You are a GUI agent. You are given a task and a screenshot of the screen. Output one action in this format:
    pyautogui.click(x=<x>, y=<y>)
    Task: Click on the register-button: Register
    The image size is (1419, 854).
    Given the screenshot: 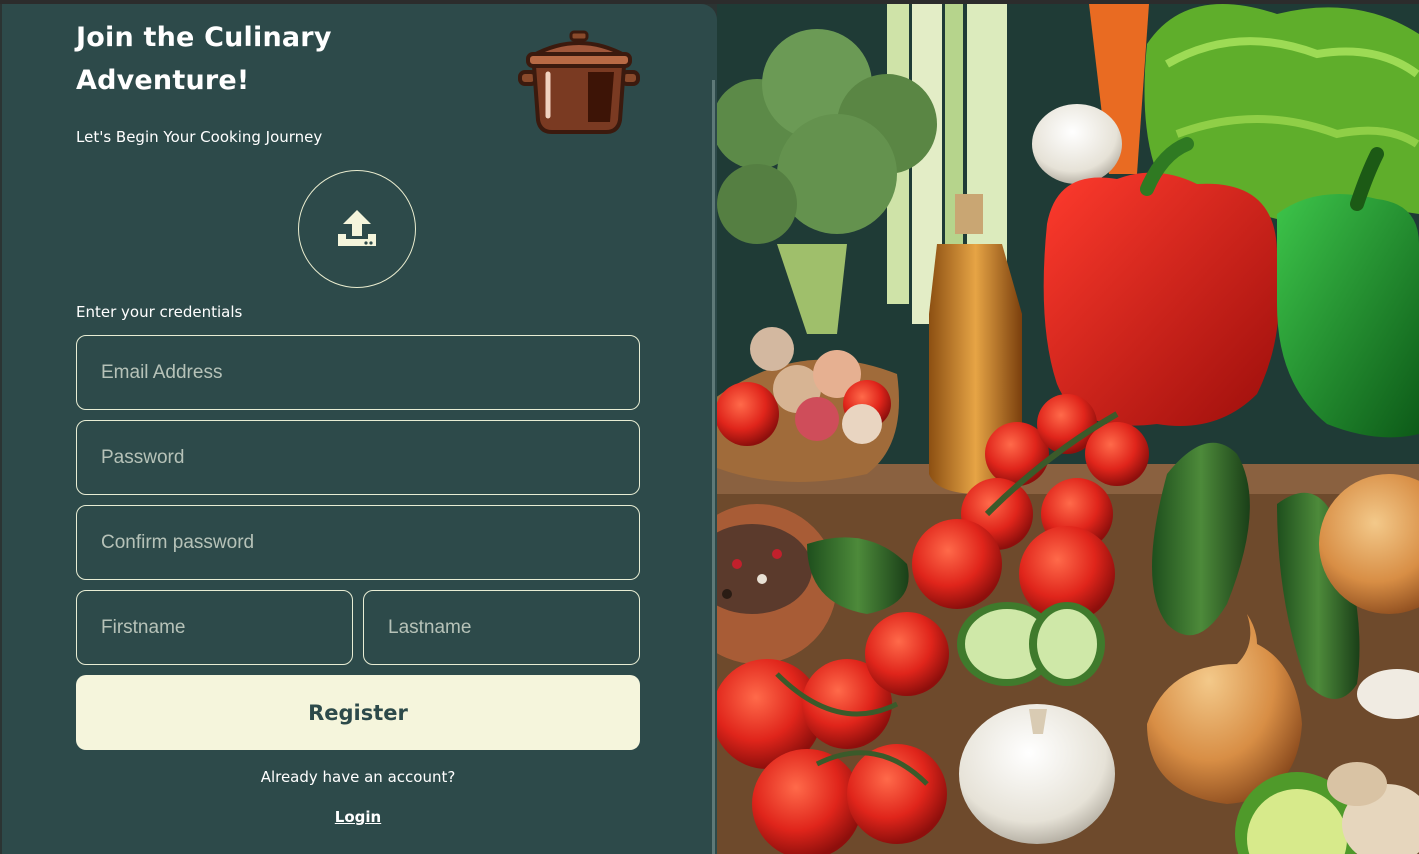 What is the action you would take?
    pyautogui.click(x=358, y=712)
    